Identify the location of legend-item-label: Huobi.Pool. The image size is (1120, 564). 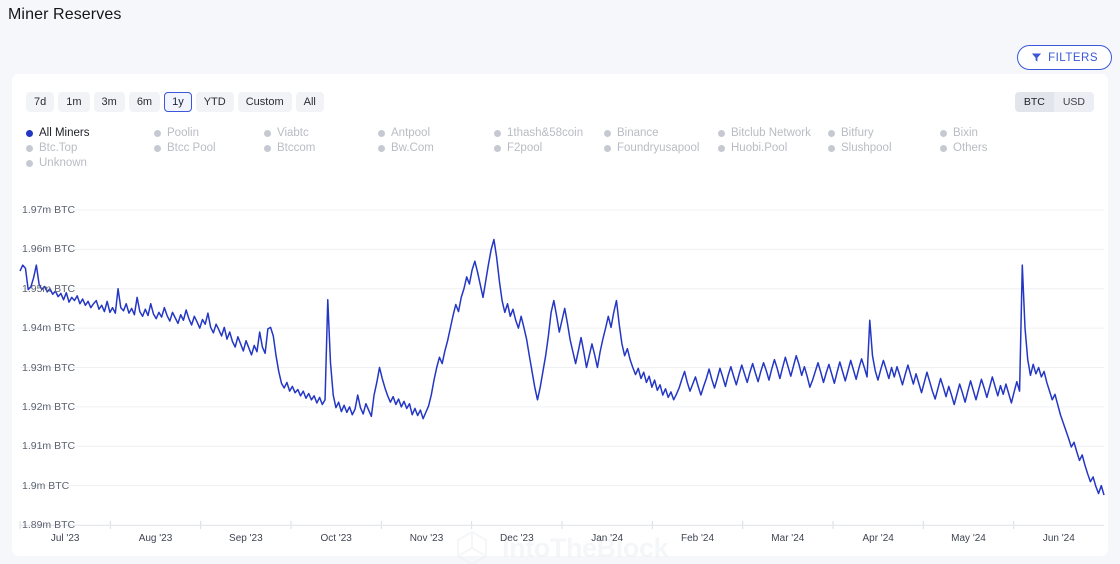
(759, 148).